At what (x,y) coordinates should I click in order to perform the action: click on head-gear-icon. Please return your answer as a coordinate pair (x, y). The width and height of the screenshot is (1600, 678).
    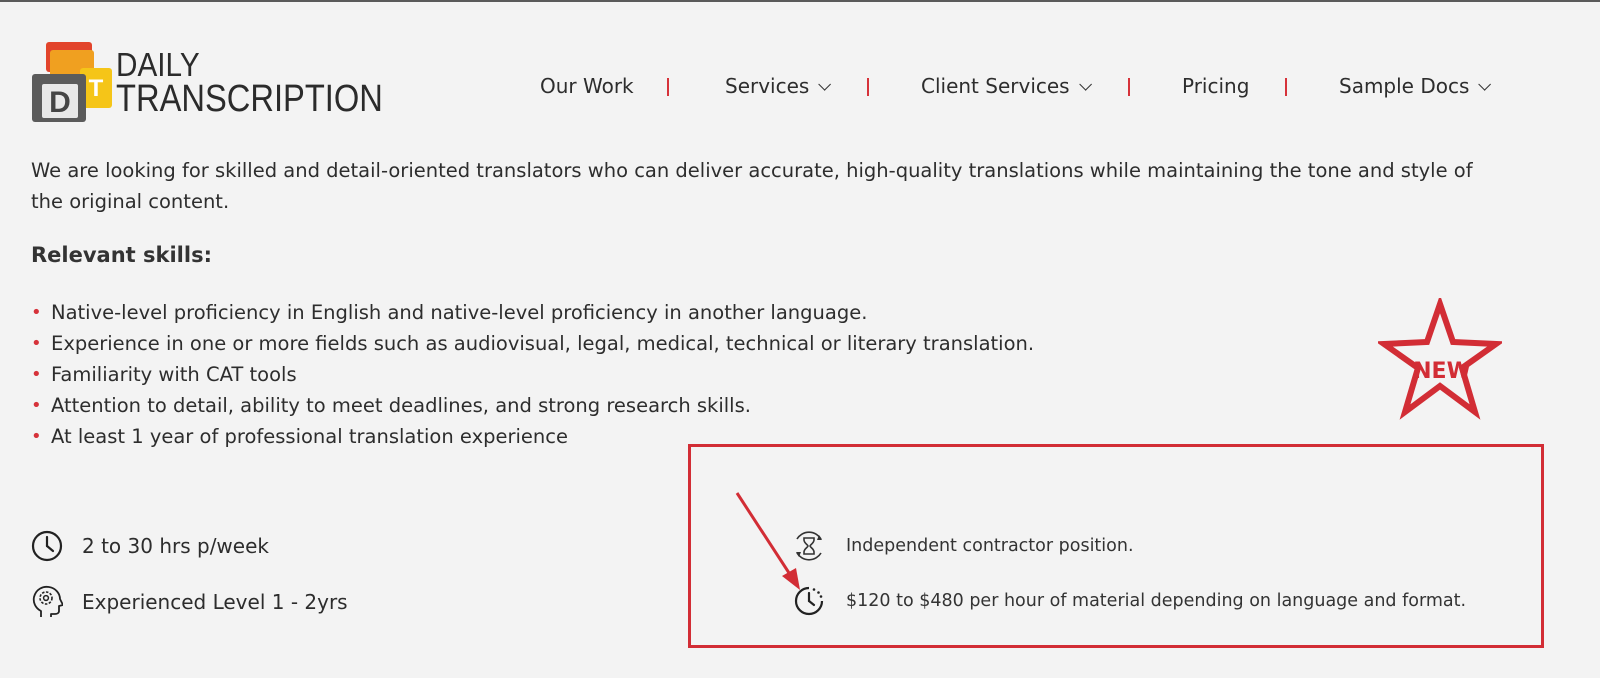
    Looking at the image, I should click on (47, 601).